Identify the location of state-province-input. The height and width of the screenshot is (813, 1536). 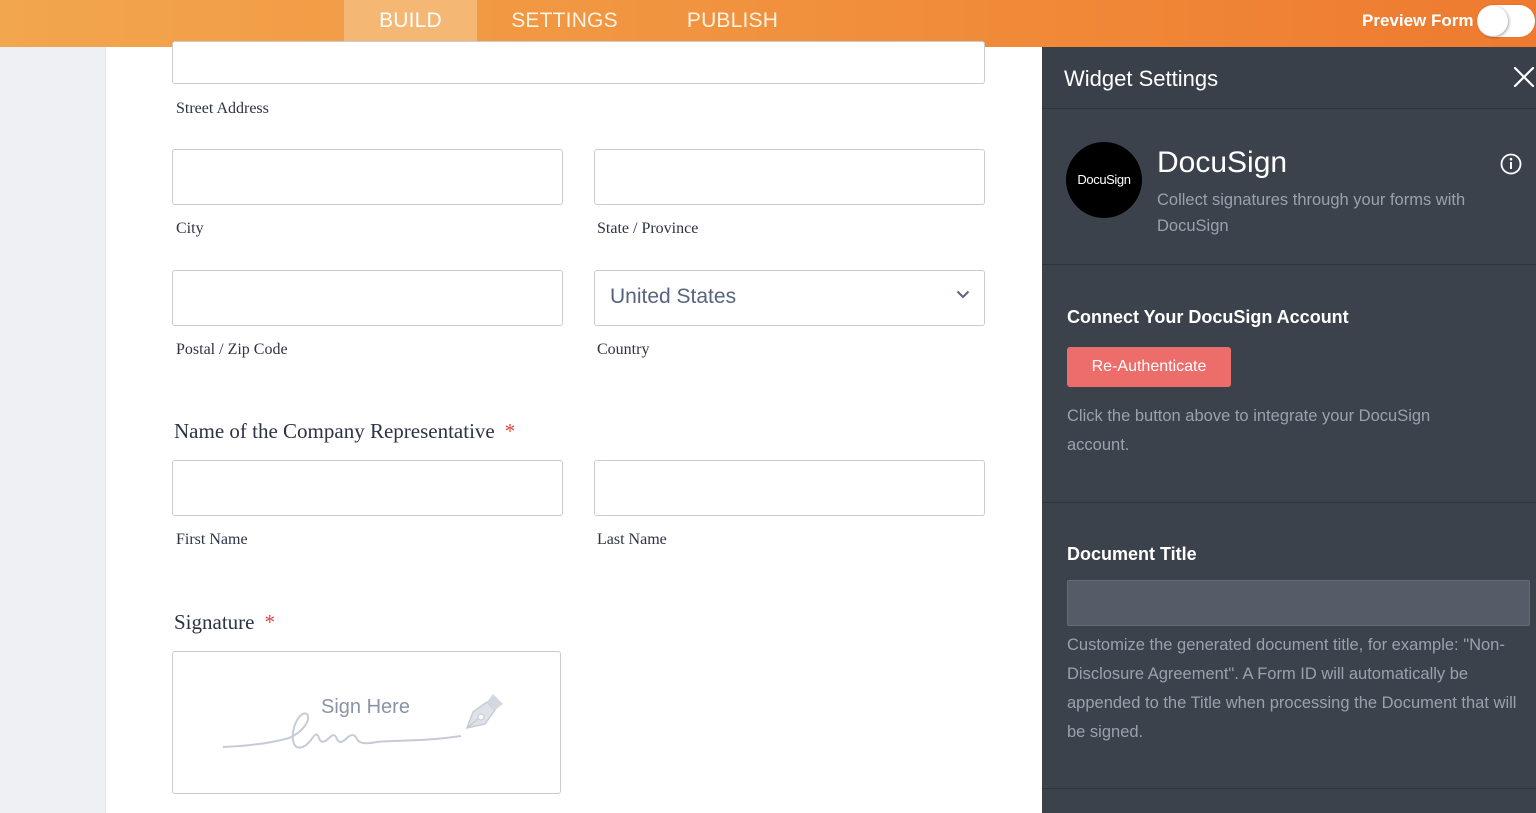
(789, 177).